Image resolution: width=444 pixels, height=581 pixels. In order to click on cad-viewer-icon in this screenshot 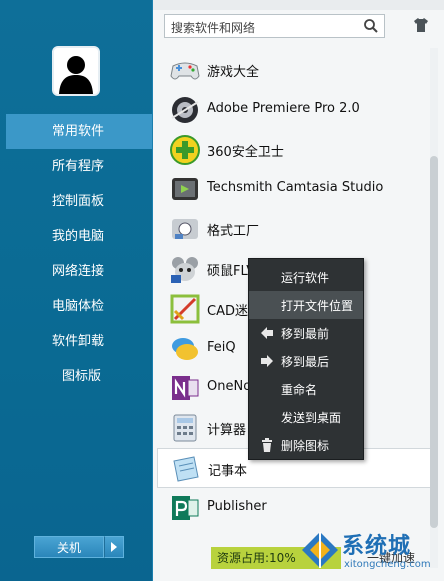, I will do `click(185, 309)`.